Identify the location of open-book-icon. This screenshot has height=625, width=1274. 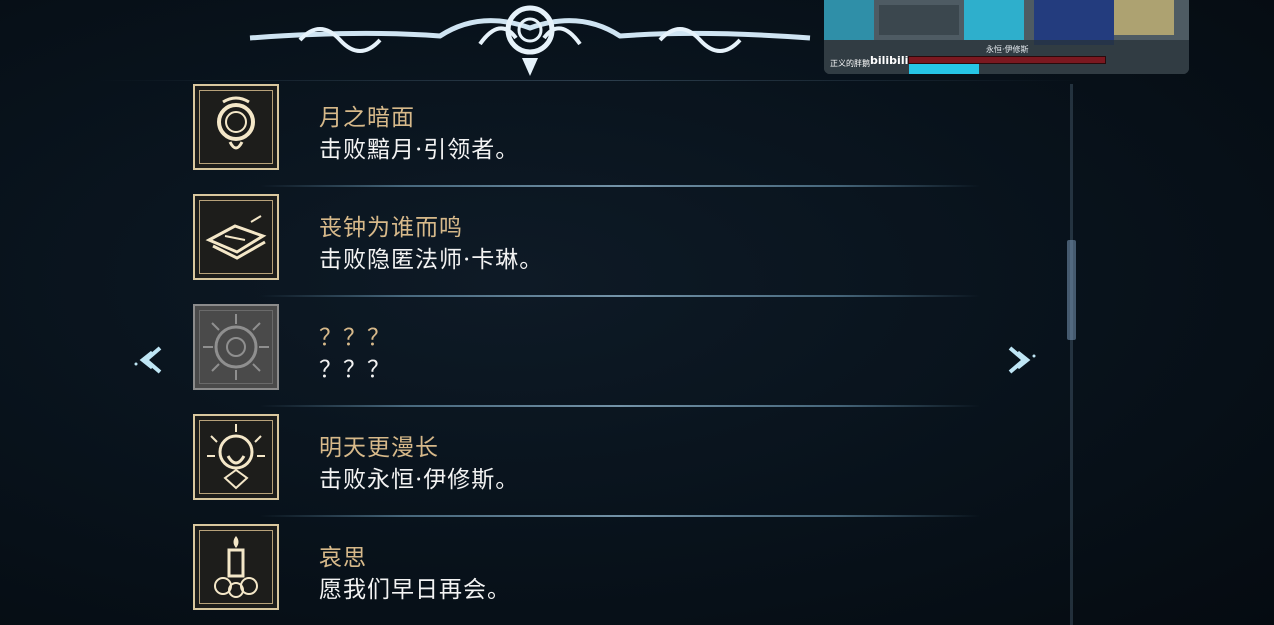
(236, 237).